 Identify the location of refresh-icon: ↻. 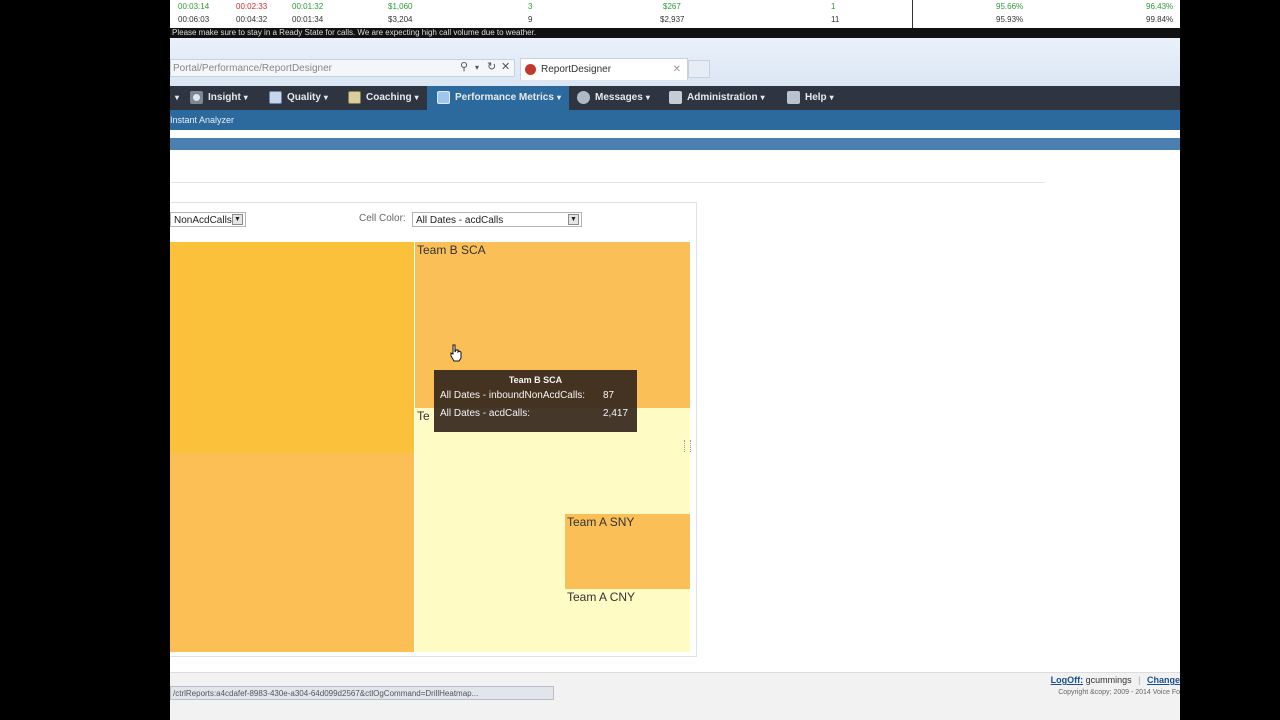
(491, 66).